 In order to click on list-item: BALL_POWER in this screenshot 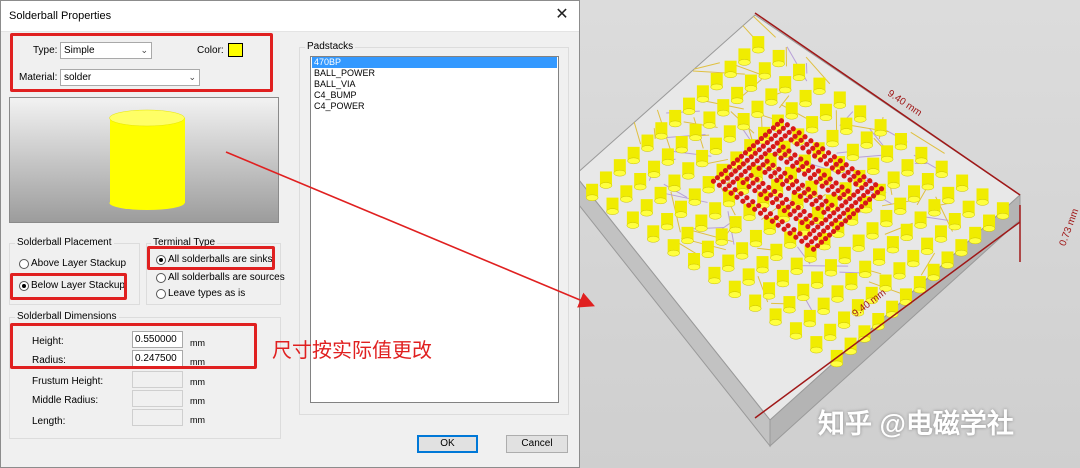, I will do `click(434, 73)`.